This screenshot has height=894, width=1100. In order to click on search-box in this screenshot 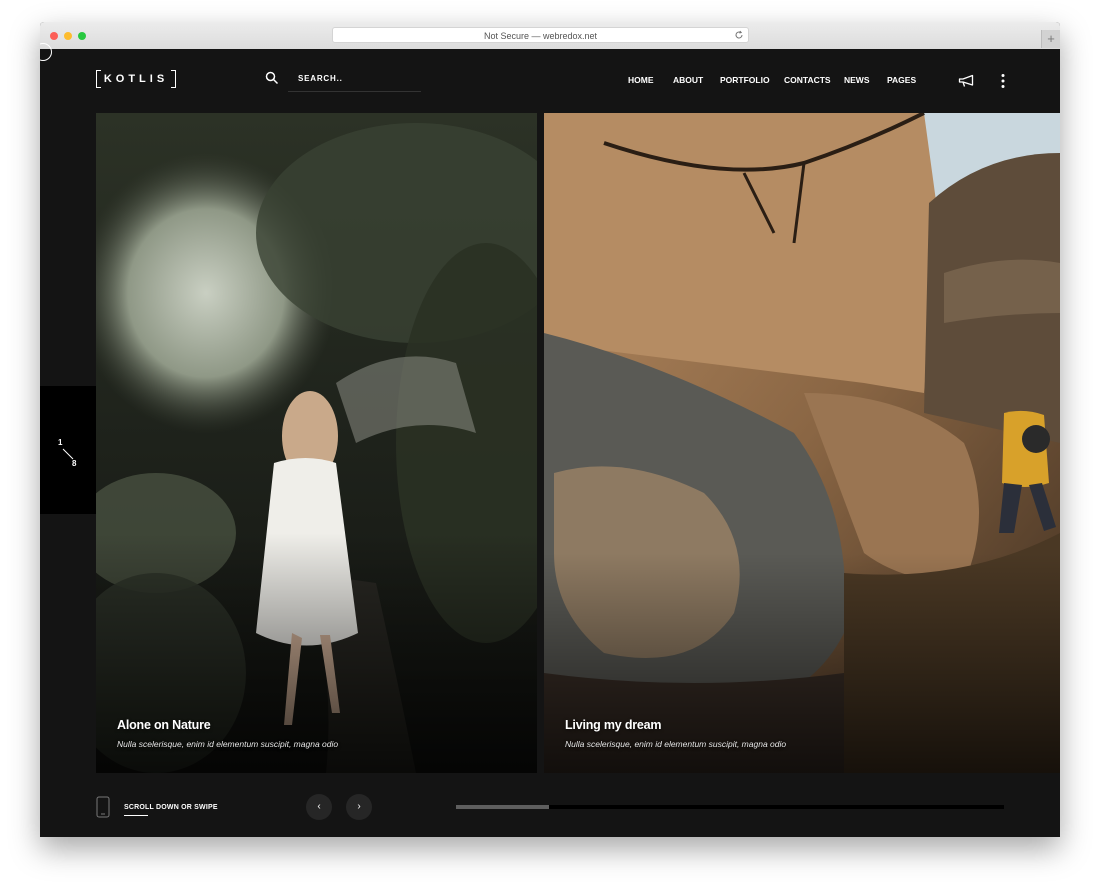, I will do `click(354, 79)`.